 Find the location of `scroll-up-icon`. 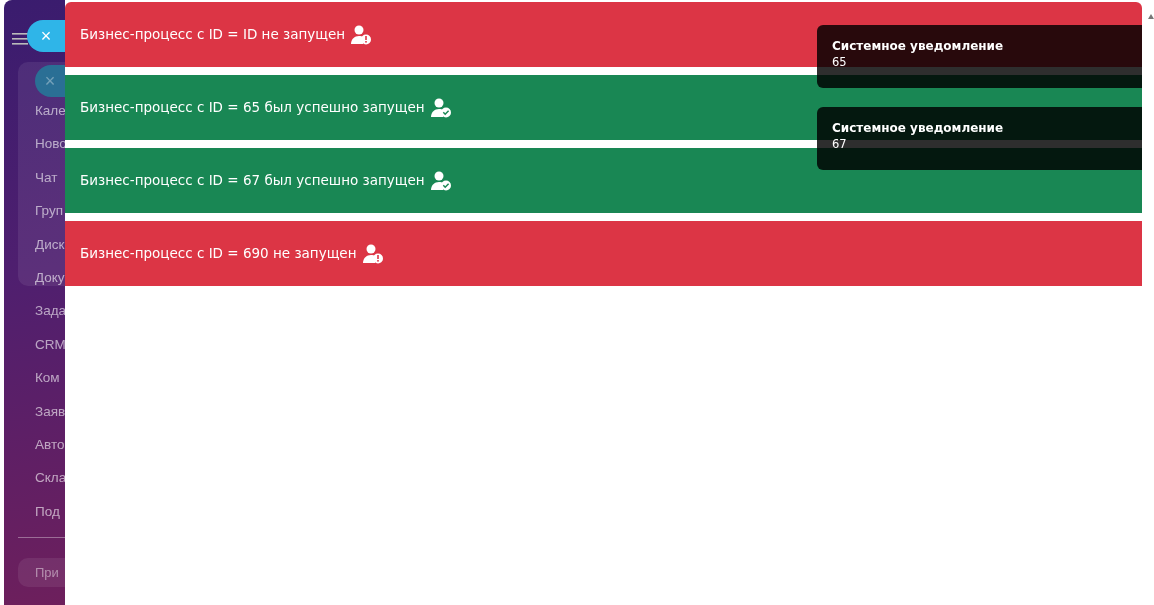

scroll-up-icon is located at coordinates (1151, 16).